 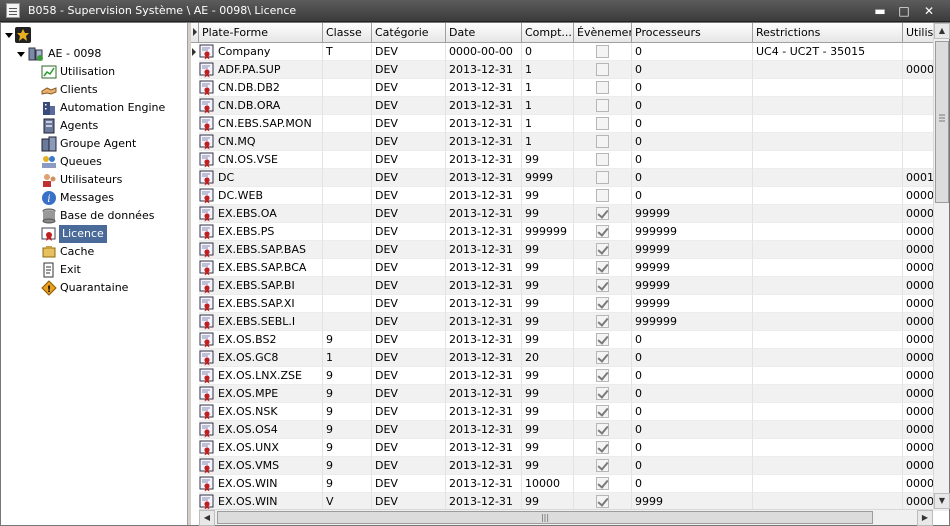 What do you see at coordinates (347, 32) in the screenshot?
I see `header-class: Classe` at bounding box center [347, 32].